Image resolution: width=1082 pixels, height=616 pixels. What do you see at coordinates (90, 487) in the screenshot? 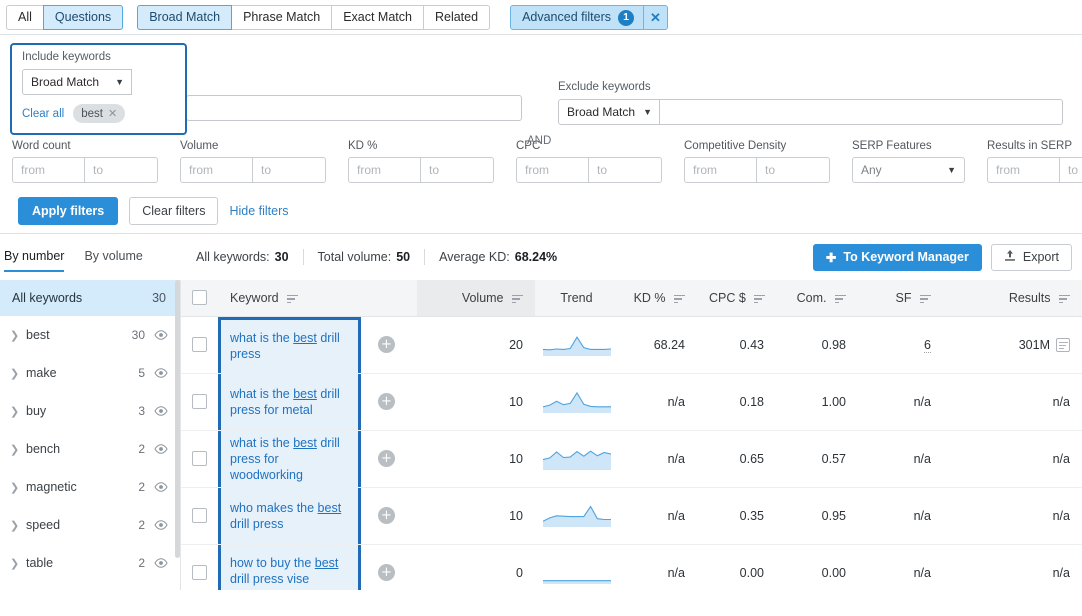
I see `sidebar-item-magnetic: ❯ magnetic 2` at bounding box center [90, 487].